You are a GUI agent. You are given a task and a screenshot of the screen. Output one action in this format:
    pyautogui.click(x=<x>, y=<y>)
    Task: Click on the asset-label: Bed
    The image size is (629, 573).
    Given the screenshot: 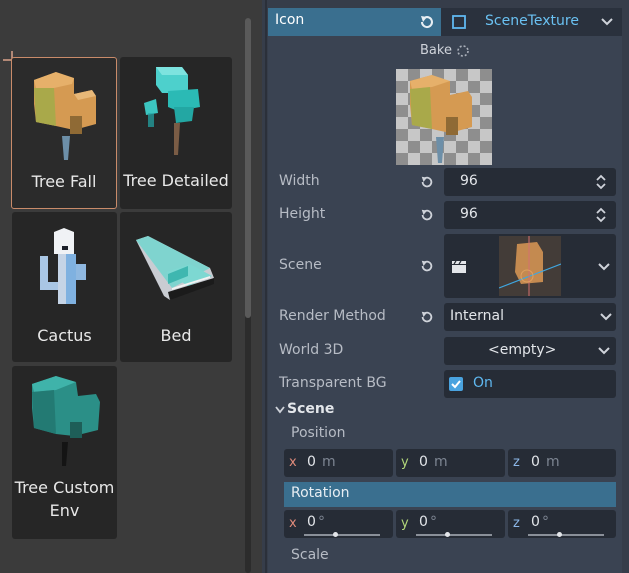 What is the action you would take?
    pyautogui.click(x=176, y=335)
    